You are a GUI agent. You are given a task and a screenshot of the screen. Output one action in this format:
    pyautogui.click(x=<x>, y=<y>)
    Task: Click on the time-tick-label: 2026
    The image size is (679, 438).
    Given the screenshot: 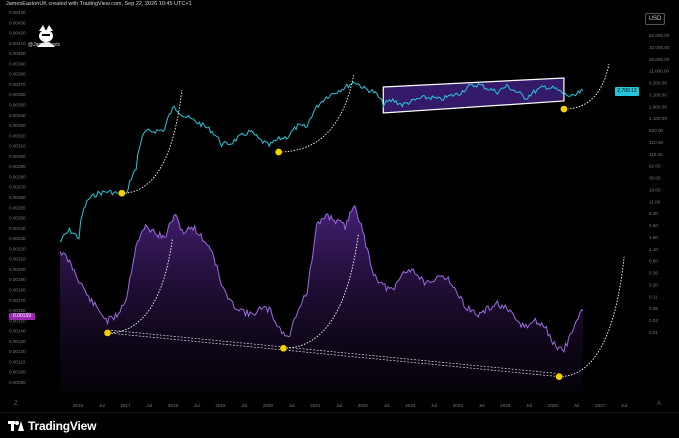 What is the action you would take?
    pyautogui.click(x=553, y=405)
    